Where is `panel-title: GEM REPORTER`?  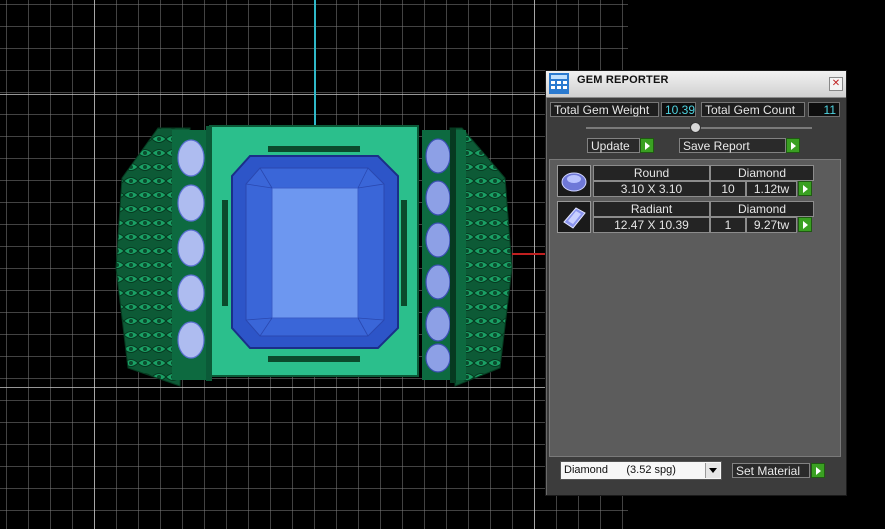 panel-title: GEM REPORTER is located at coordinates (623, 80).